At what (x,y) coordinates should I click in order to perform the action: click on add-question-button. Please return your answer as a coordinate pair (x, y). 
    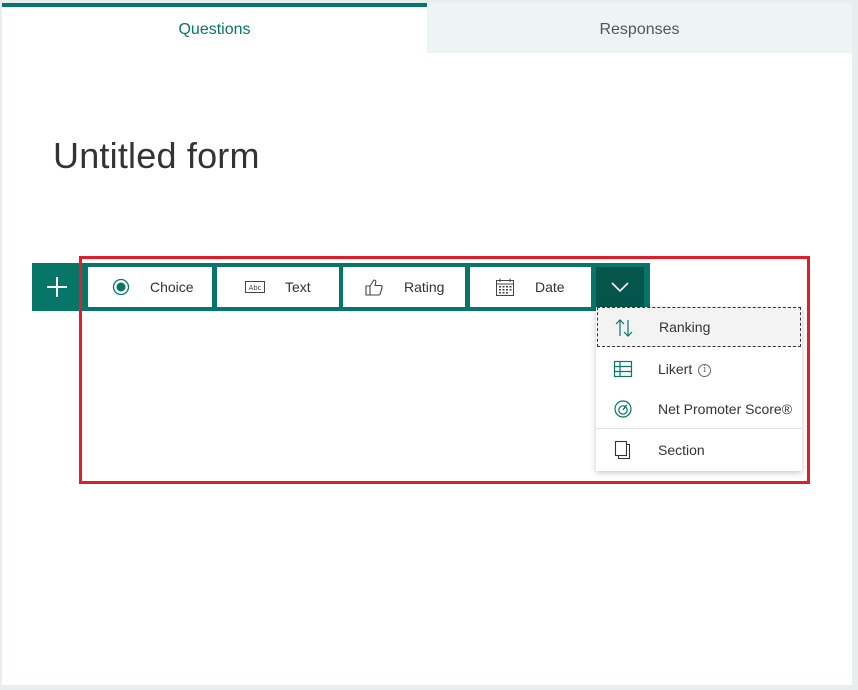
    Looking at the image, I should click on (56, 287).